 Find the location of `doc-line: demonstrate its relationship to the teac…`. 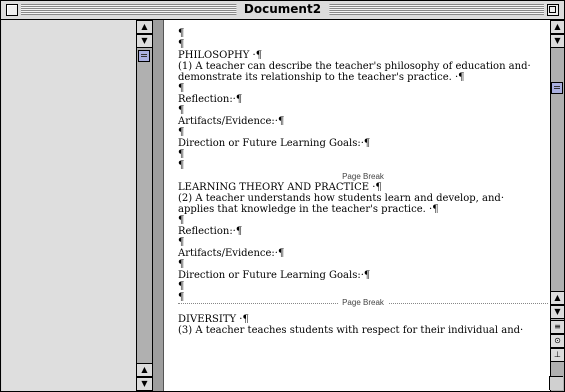

doc-line: demonstrate its relationship to the teac… is located at coordinates (321, 77).